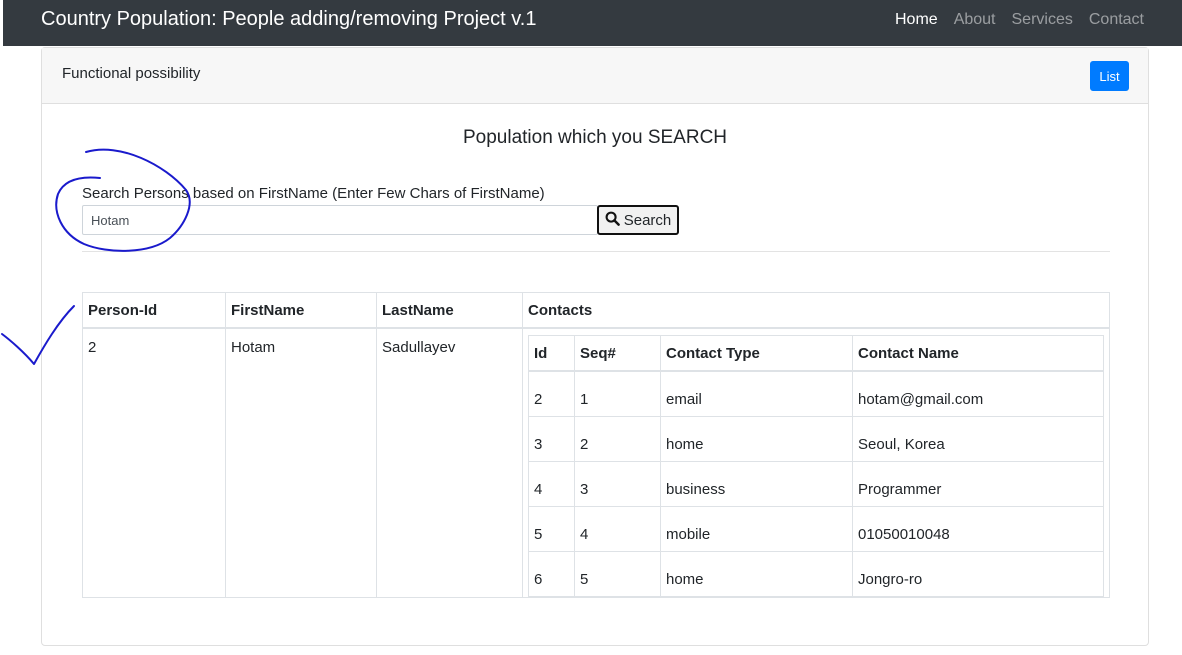  What do you see at coordinates (647, 220) in the screenshot?
I see `search-button-label: Search` at bounding box center [647, 220].